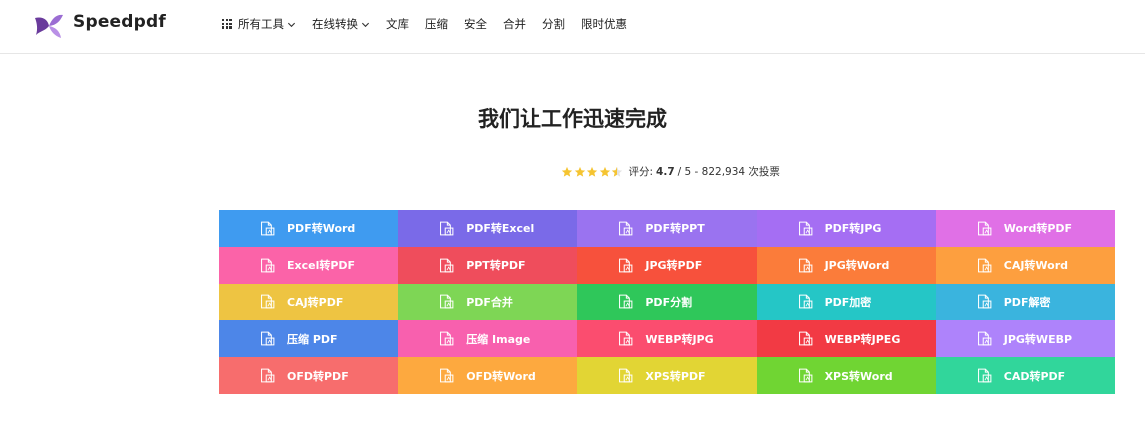  I want to click on nav-online-convert: 在线转换, so click(341, 24).